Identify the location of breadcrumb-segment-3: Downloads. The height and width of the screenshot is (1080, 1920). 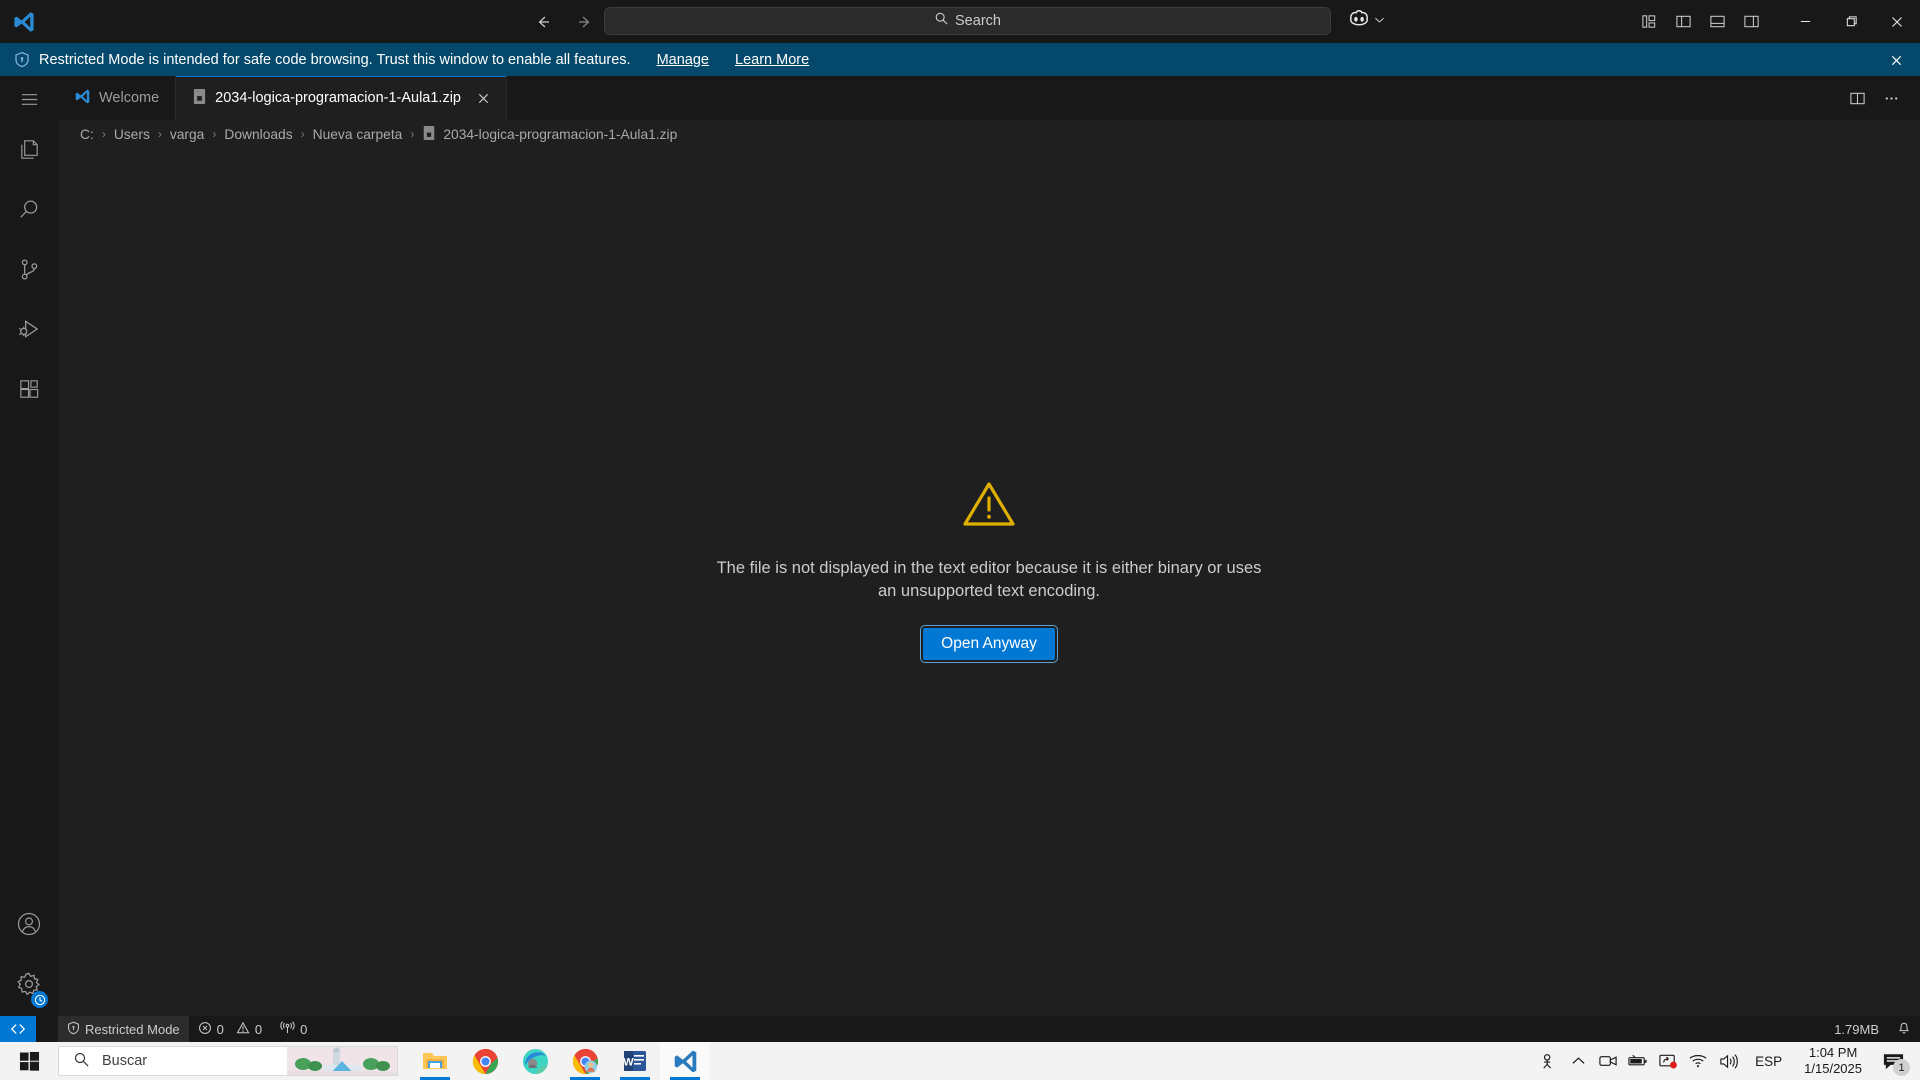
(258, 134).